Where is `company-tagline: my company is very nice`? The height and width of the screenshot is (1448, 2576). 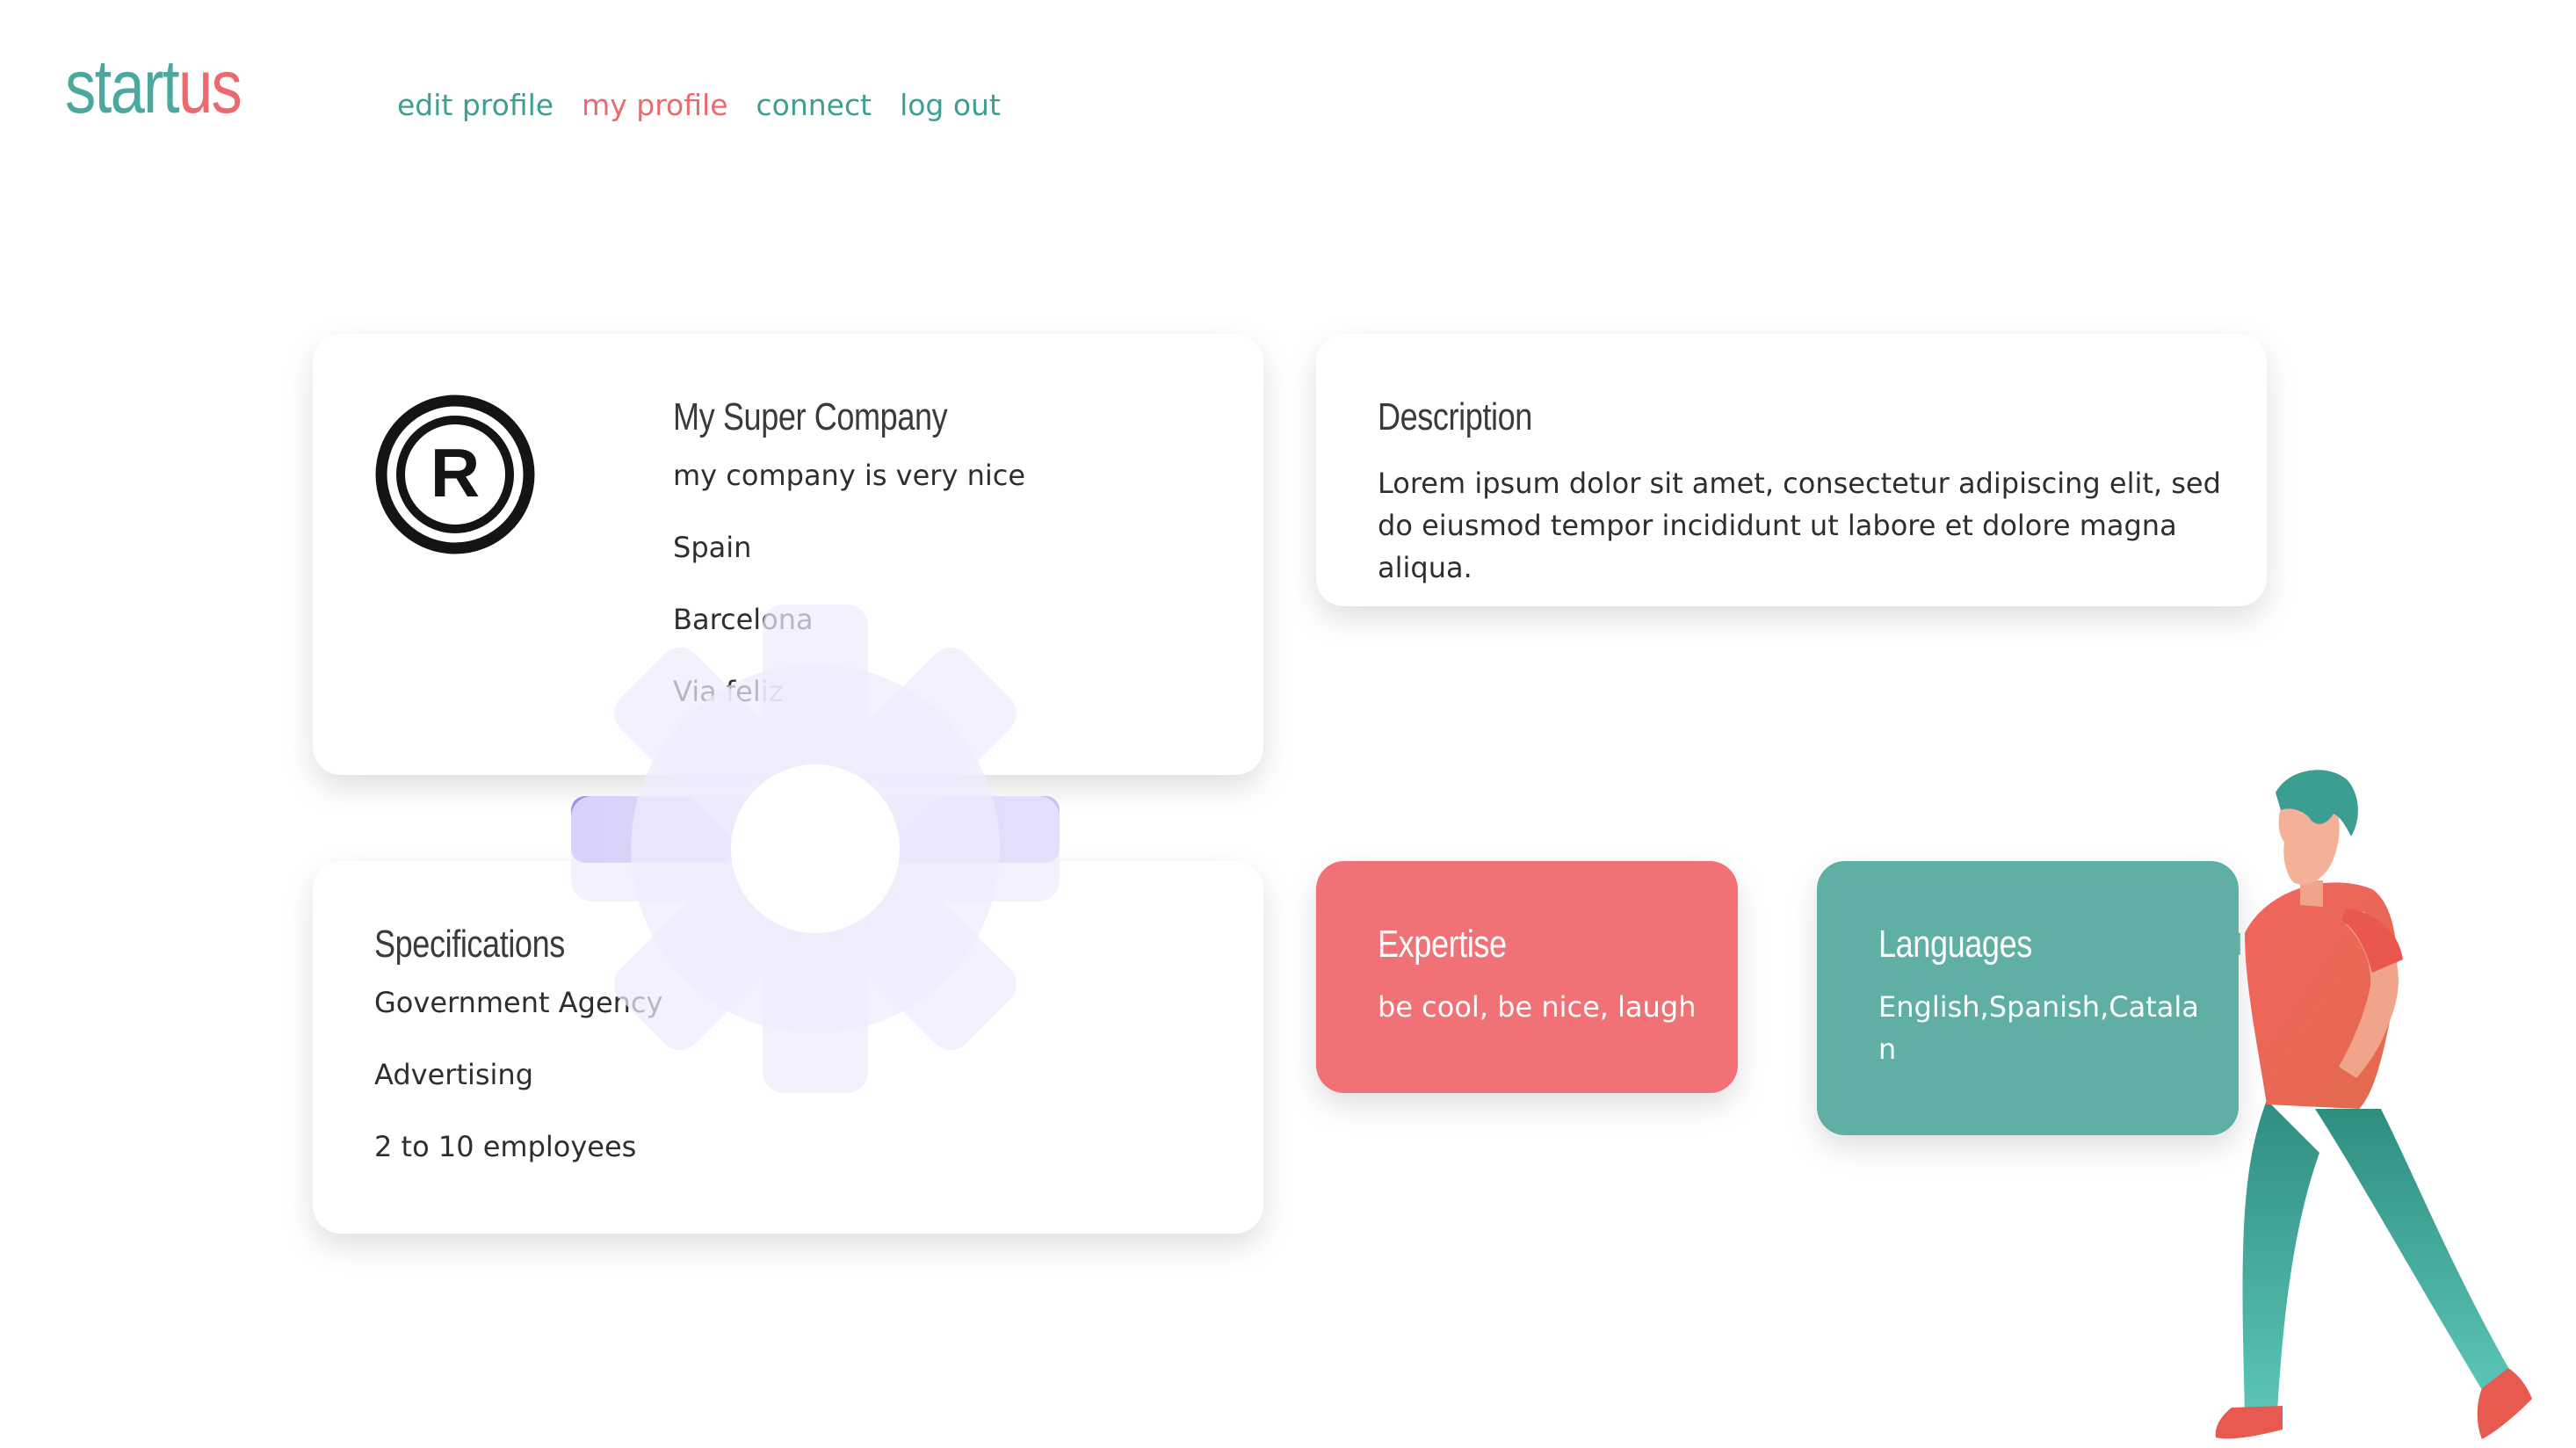 company-tagline: my company is very nice is located at coordinates (849, 475).